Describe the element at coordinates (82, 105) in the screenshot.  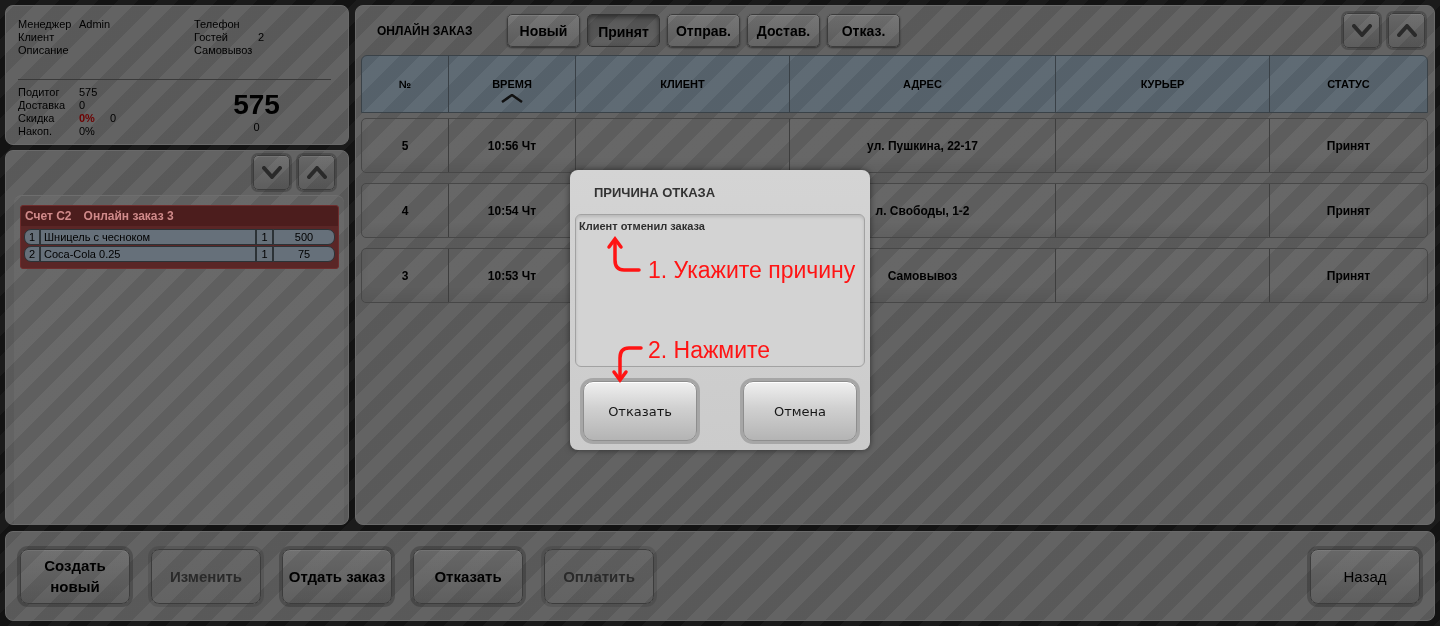
I see `total-value: 0` at that location.